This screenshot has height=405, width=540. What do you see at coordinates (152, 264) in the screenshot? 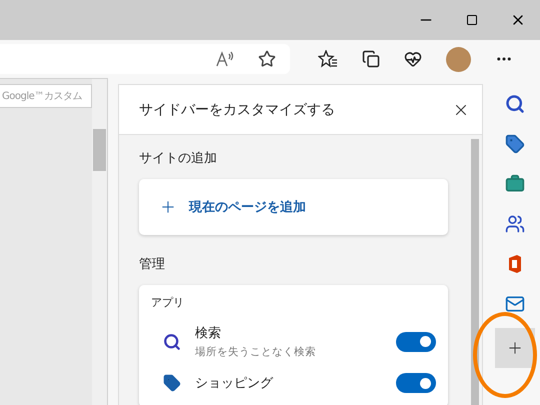
I see `section-heading: 管理` at bounding box center [152, 264].